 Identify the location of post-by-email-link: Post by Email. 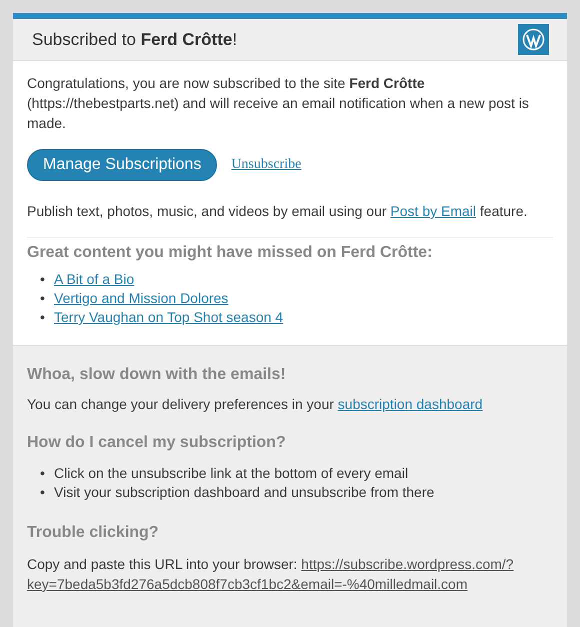
(433, 211).